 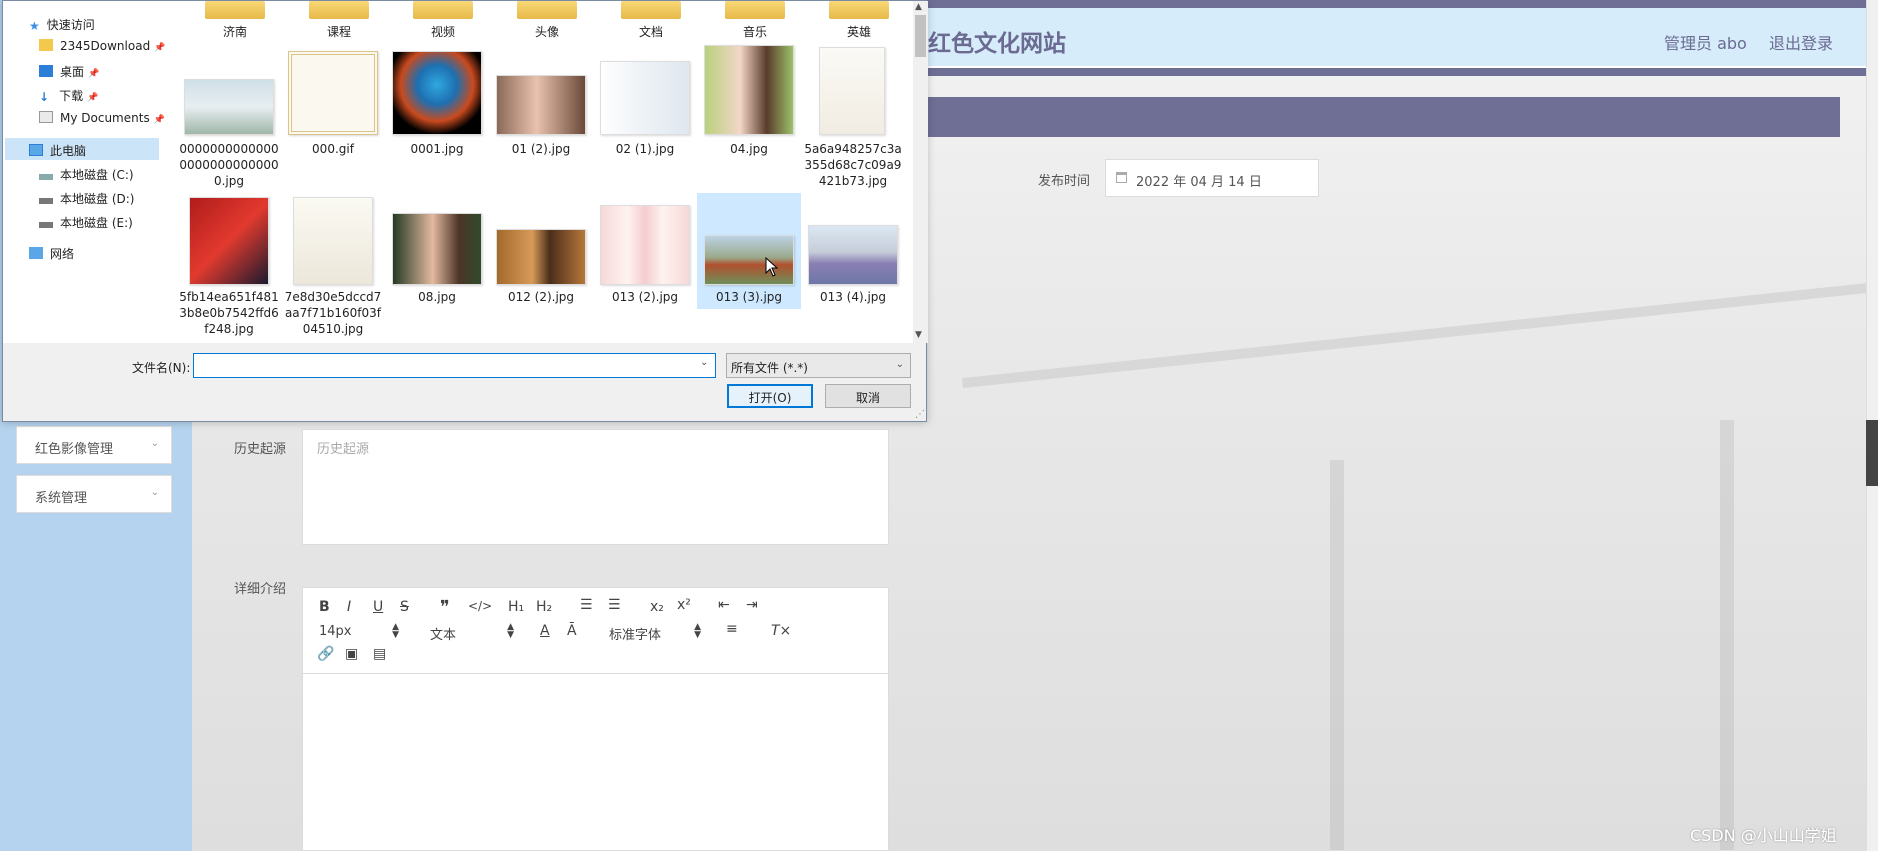 What do you see at coordinates (918, 7) in the screenshot?
I see `scroll-up-icon: ▲` at bounding box center [918, 7].